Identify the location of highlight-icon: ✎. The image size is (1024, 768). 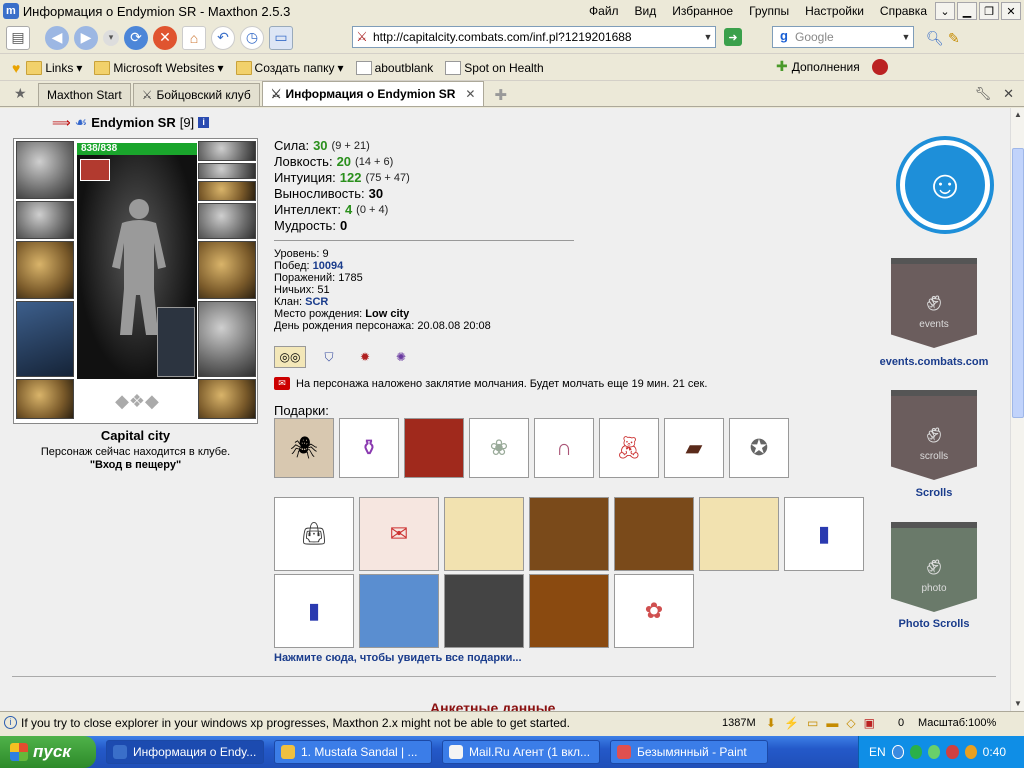
(954, 38).